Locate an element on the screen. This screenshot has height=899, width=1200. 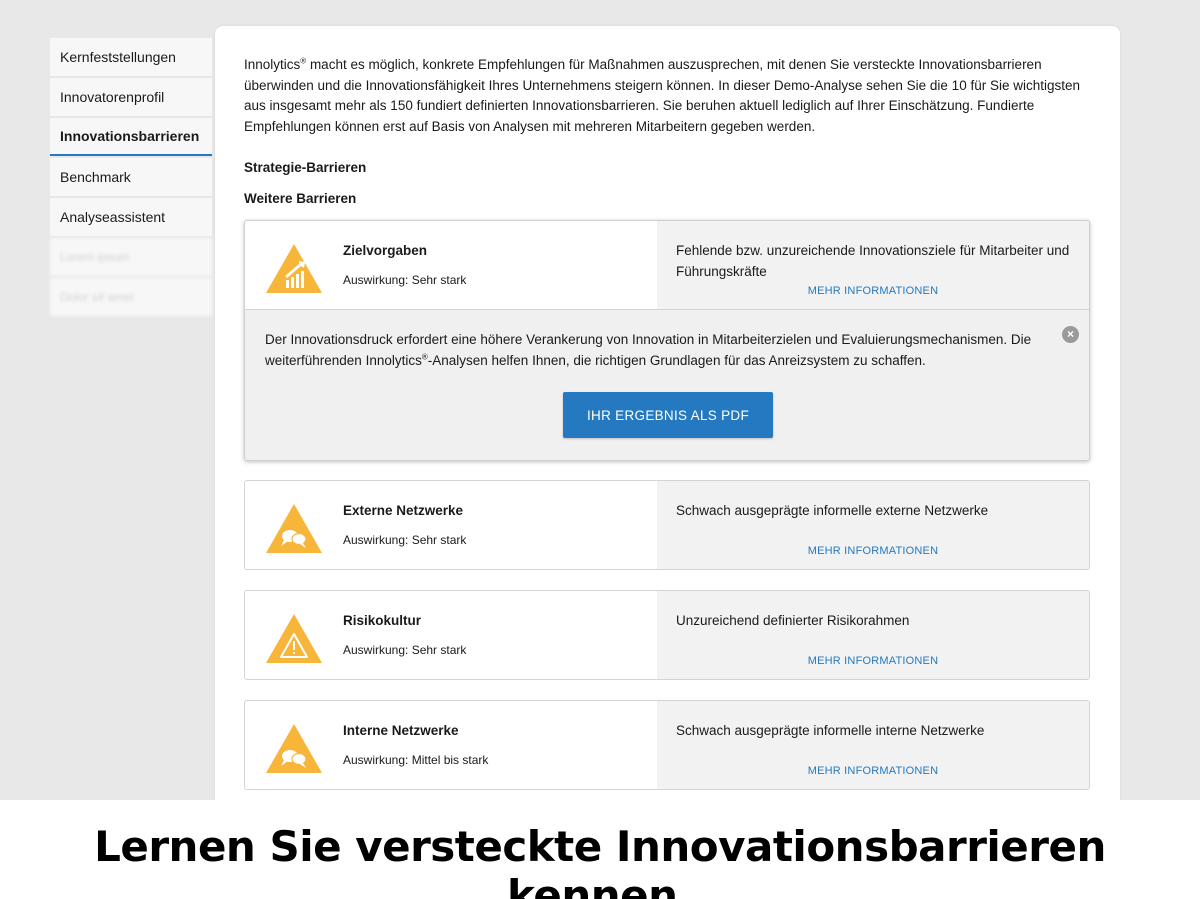
barrier-card-summary: Externe Netzwerke Auswirkung: Sehr stark is located at coordinates (451, 525).